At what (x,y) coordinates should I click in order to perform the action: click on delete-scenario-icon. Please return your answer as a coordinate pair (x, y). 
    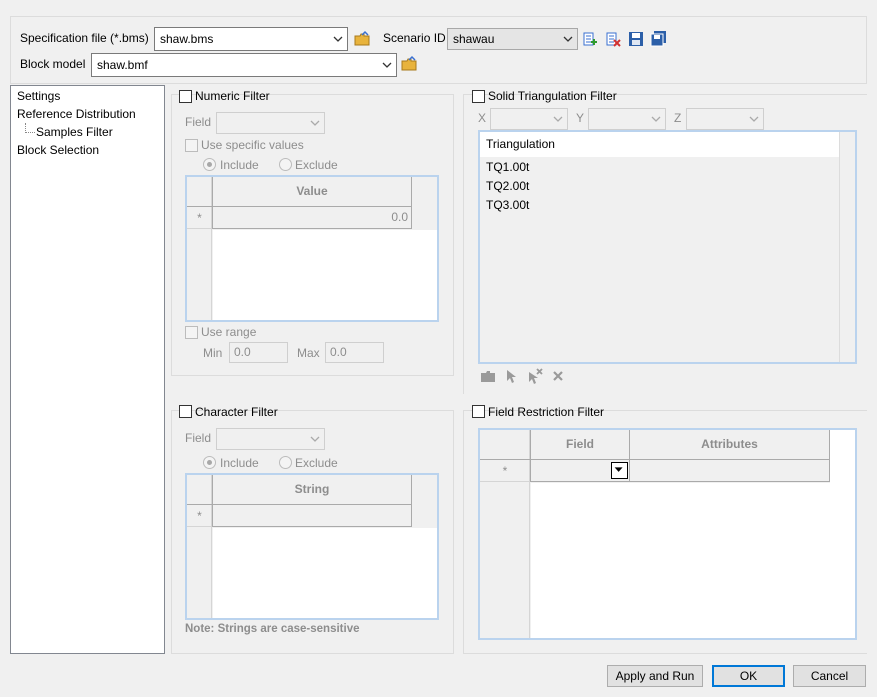
    Looking at the image, I should click on (613, 39).